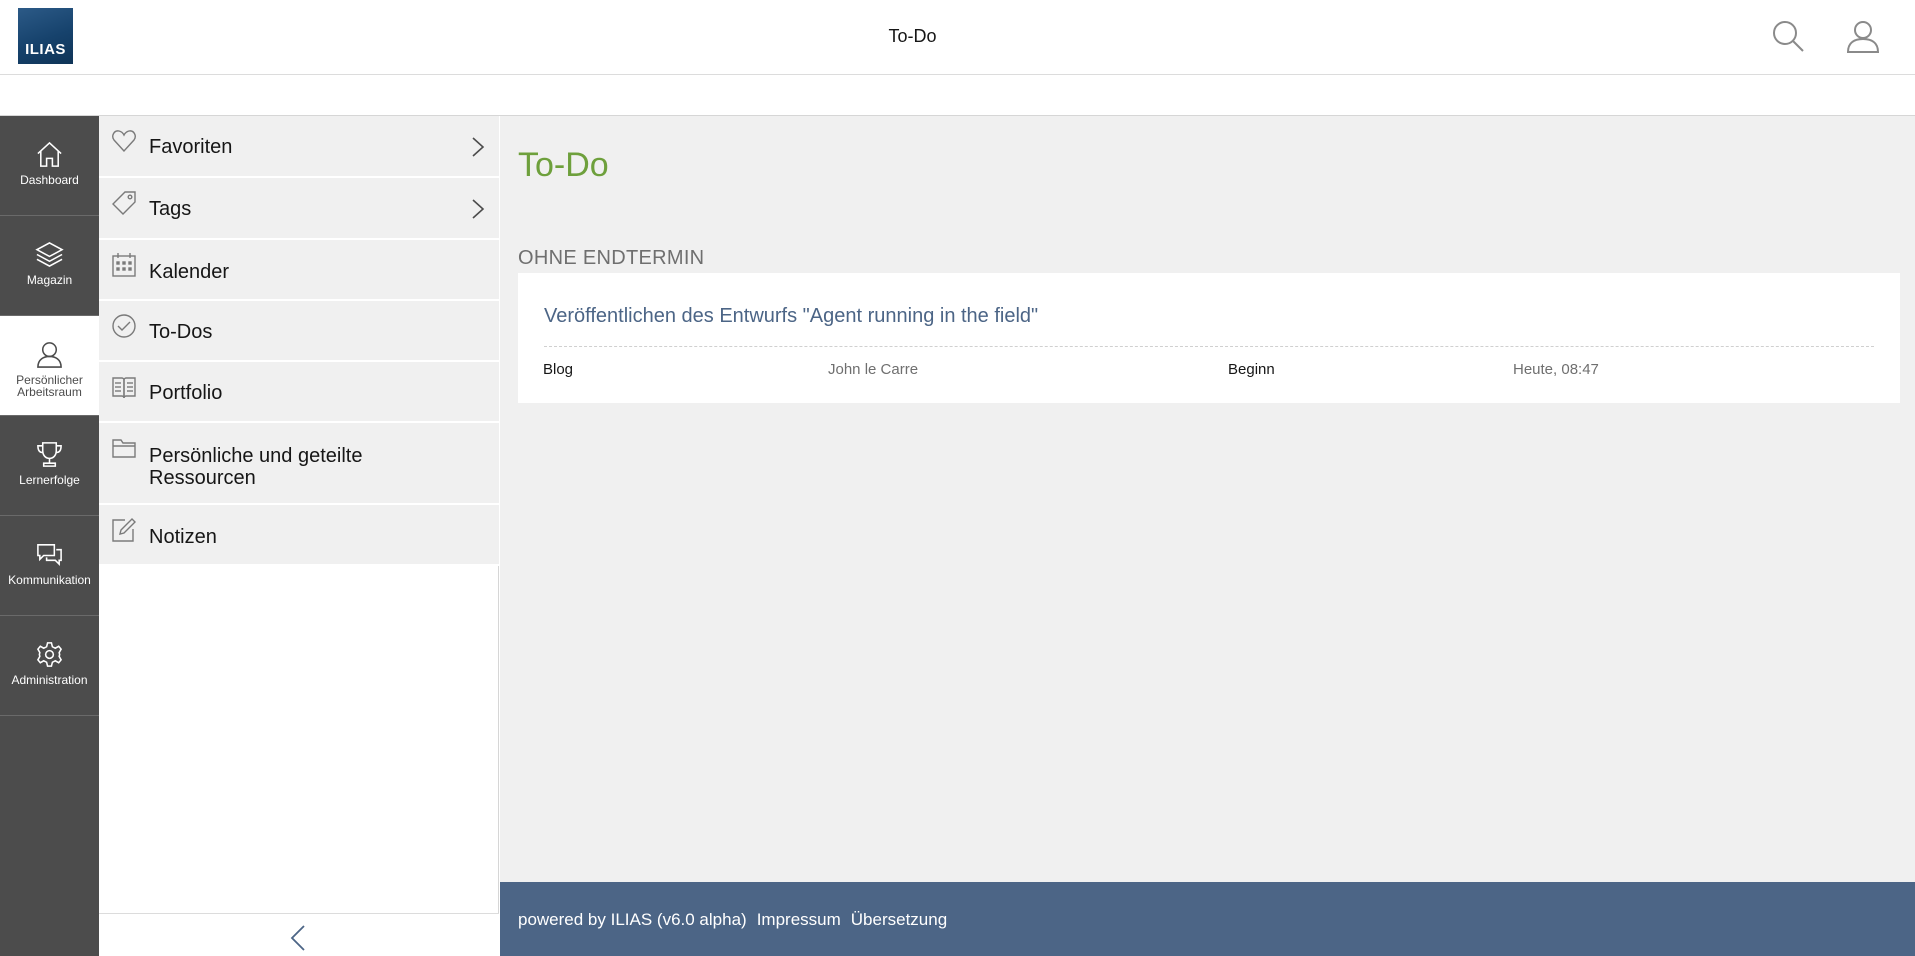 The height and width of the screenshot is (956, 1915). Describe the element at coordinates (299, 147) in the screenshot. I see `slate-item-favoriten: Favoriten` at that location.